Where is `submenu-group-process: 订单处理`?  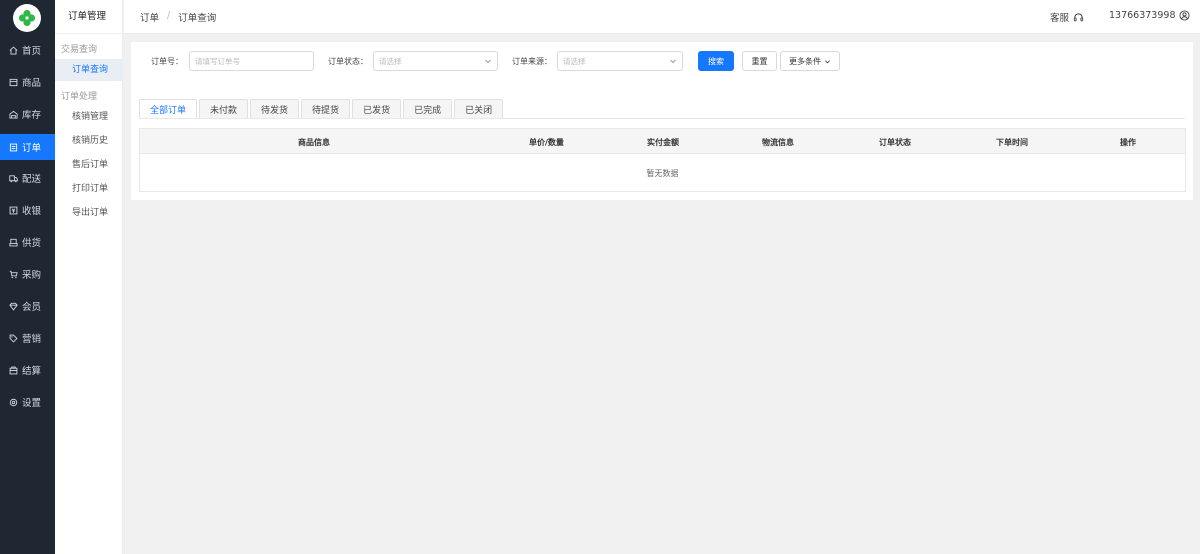 submenu-group-process: 订单处理 is located at coordinates (79, 97).